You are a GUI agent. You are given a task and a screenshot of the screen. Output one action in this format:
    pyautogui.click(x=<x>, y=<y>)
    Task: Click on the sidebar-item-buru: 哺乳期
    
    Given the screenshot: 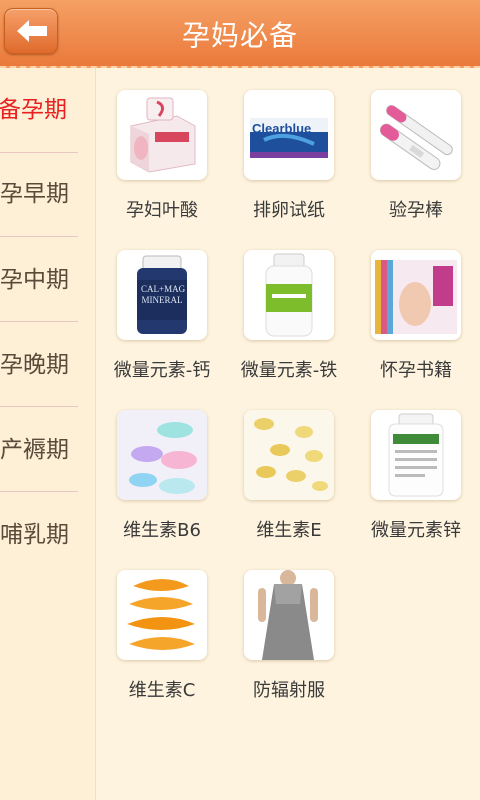 What is the action you would take?
    pyautogui.click(x=48, y=535)
    